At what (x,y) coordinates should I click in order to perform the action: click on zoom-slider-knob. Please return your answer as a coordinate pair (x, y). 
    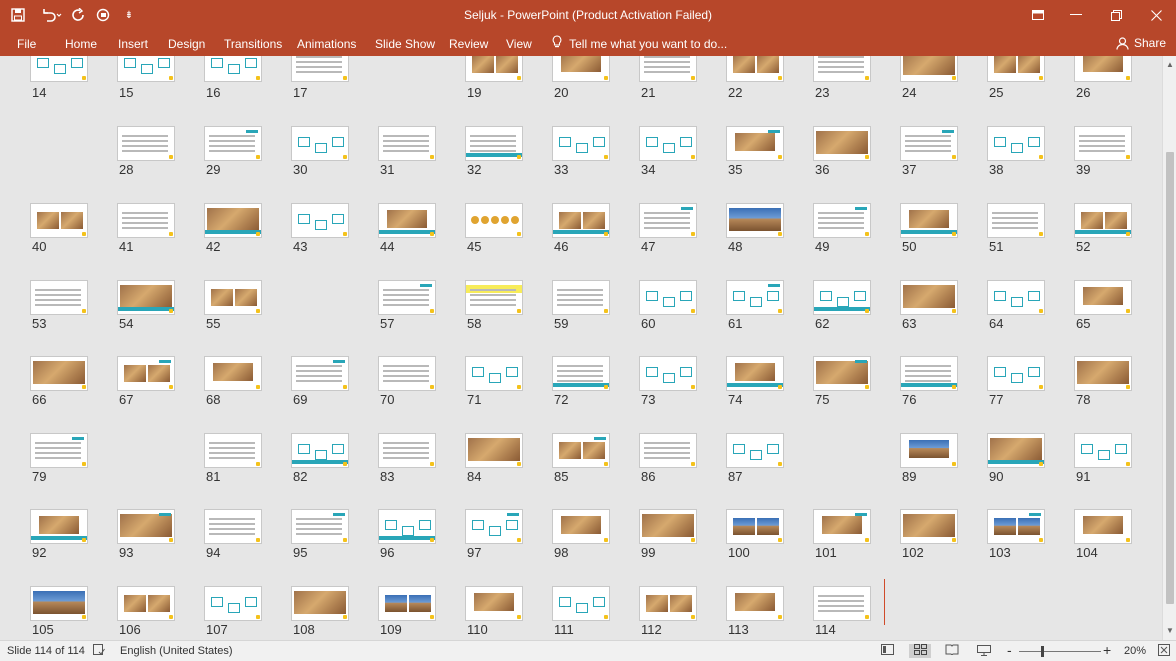
    Looking at the image, I should click on (1042, 651).